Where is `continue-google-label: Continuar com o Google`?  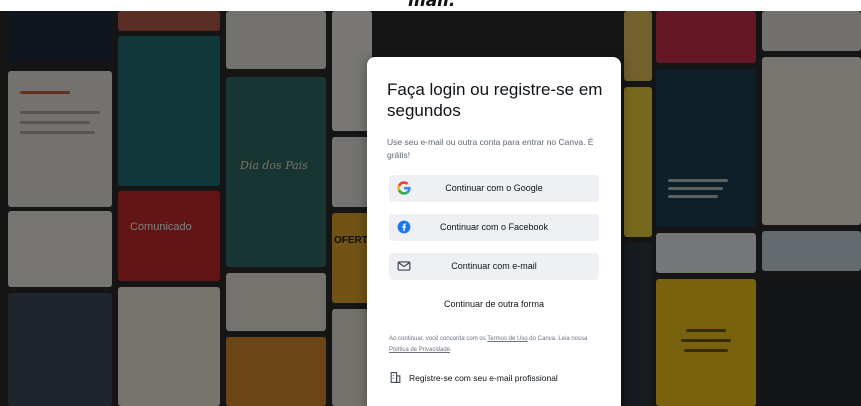 continue-google-label: Continuar com o Google is located at coordinates (494, 188).